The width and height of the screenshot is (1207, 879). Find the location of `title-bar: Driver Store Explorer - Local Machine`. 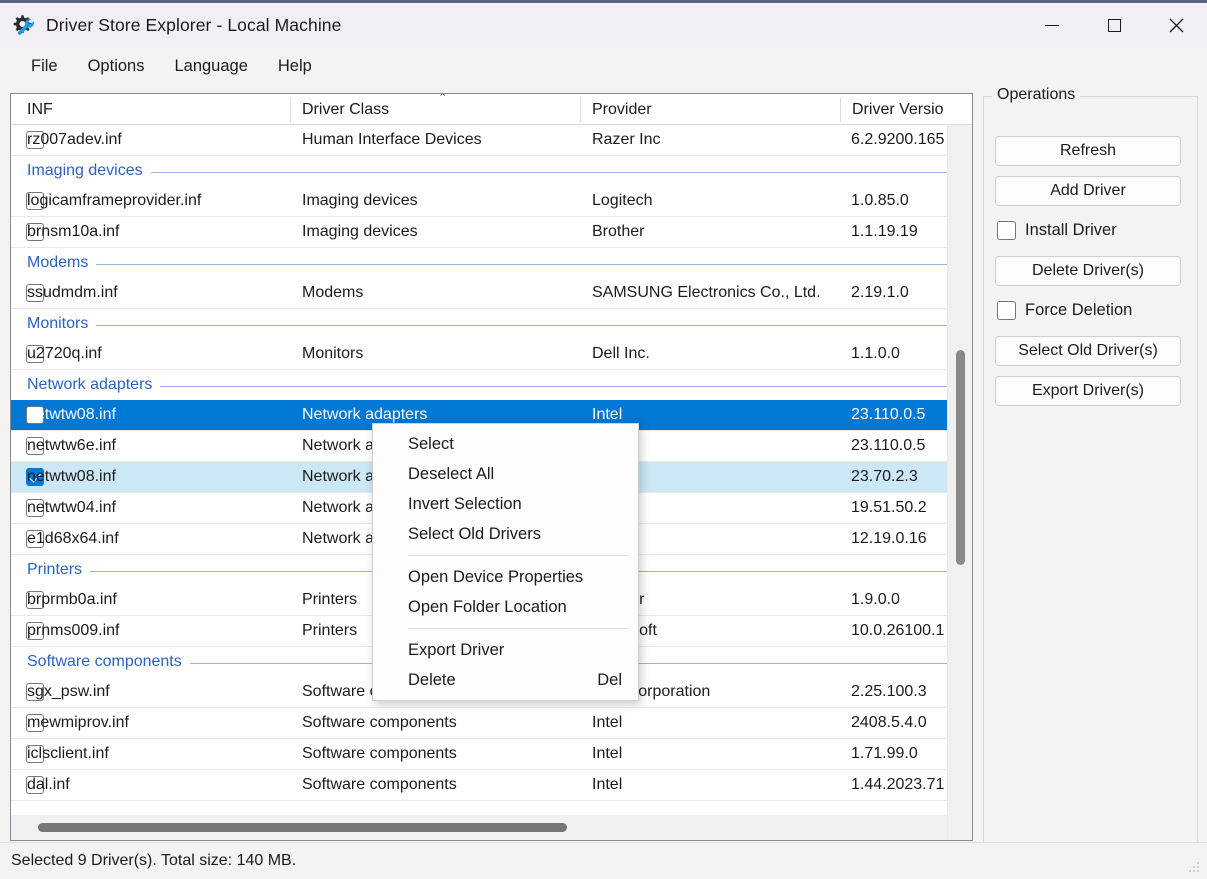

title-bar: Driver Store Explorer - Local Machine is located at coordinates (603, 25).